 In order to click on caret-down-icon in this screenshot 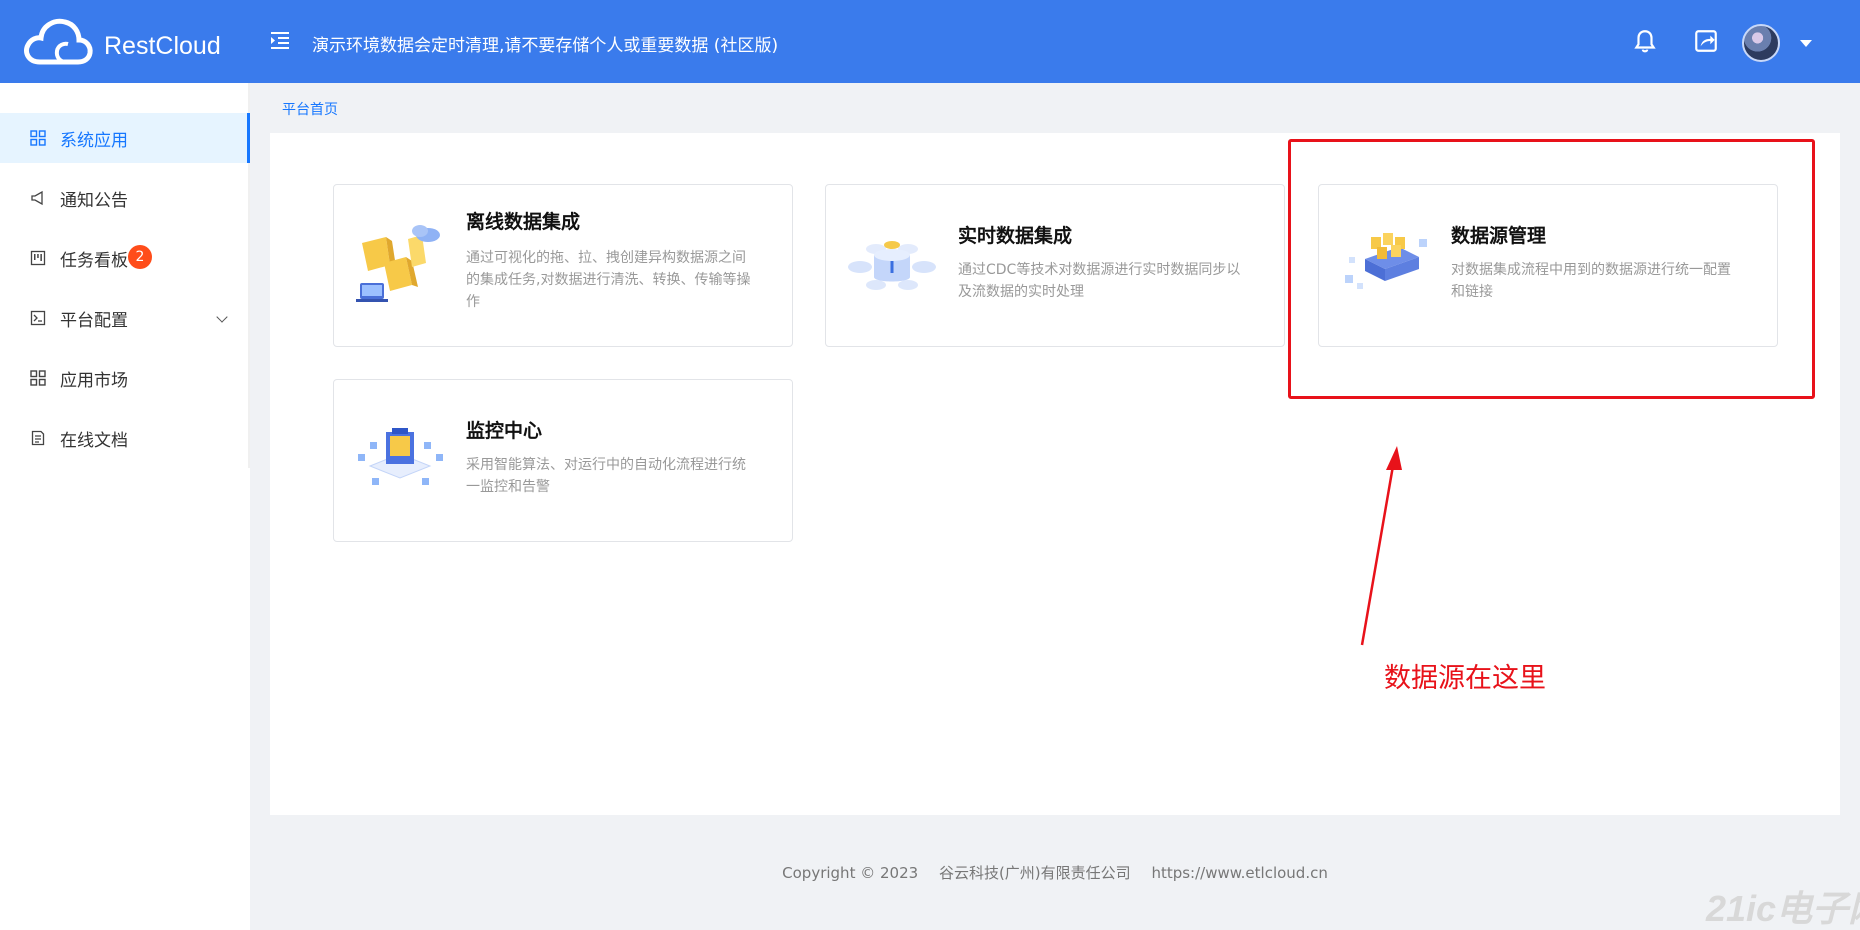, I will do `click(1806, 43)`.